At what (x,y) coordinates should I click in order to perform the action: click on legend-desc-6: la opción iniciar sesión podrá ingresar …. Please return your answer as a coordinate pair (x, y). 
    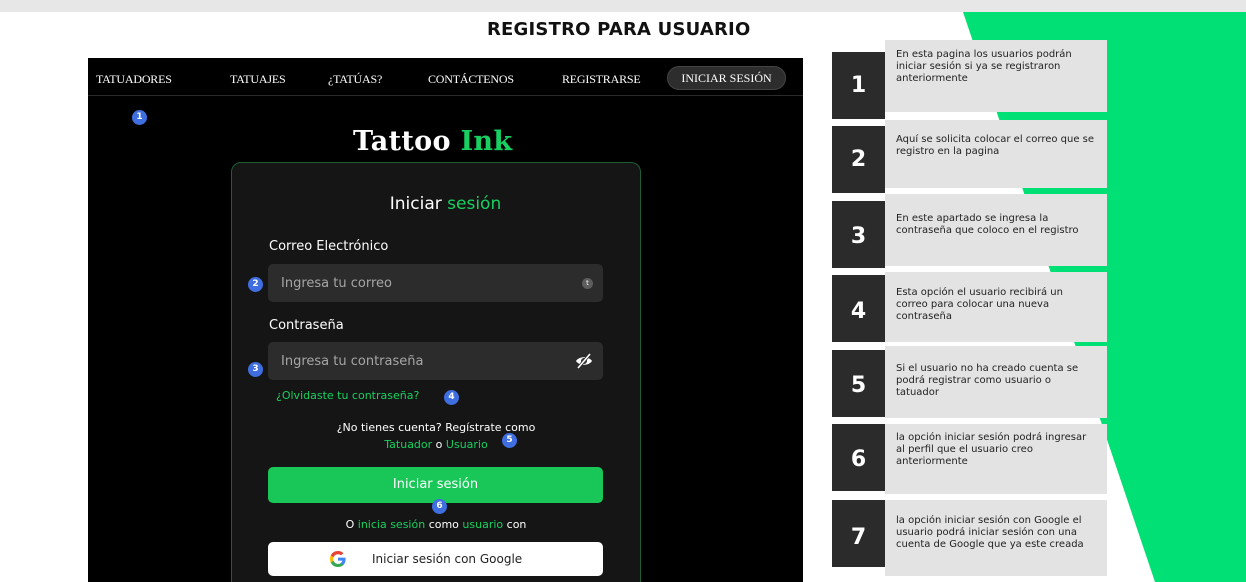
    Looking at the image, I should click on (996, 459).